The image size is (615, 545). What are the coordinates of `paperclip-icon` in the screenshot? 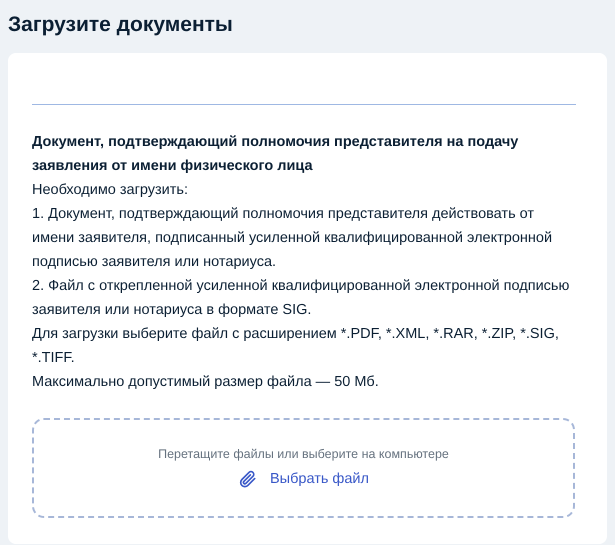 It's located at (248, 479).